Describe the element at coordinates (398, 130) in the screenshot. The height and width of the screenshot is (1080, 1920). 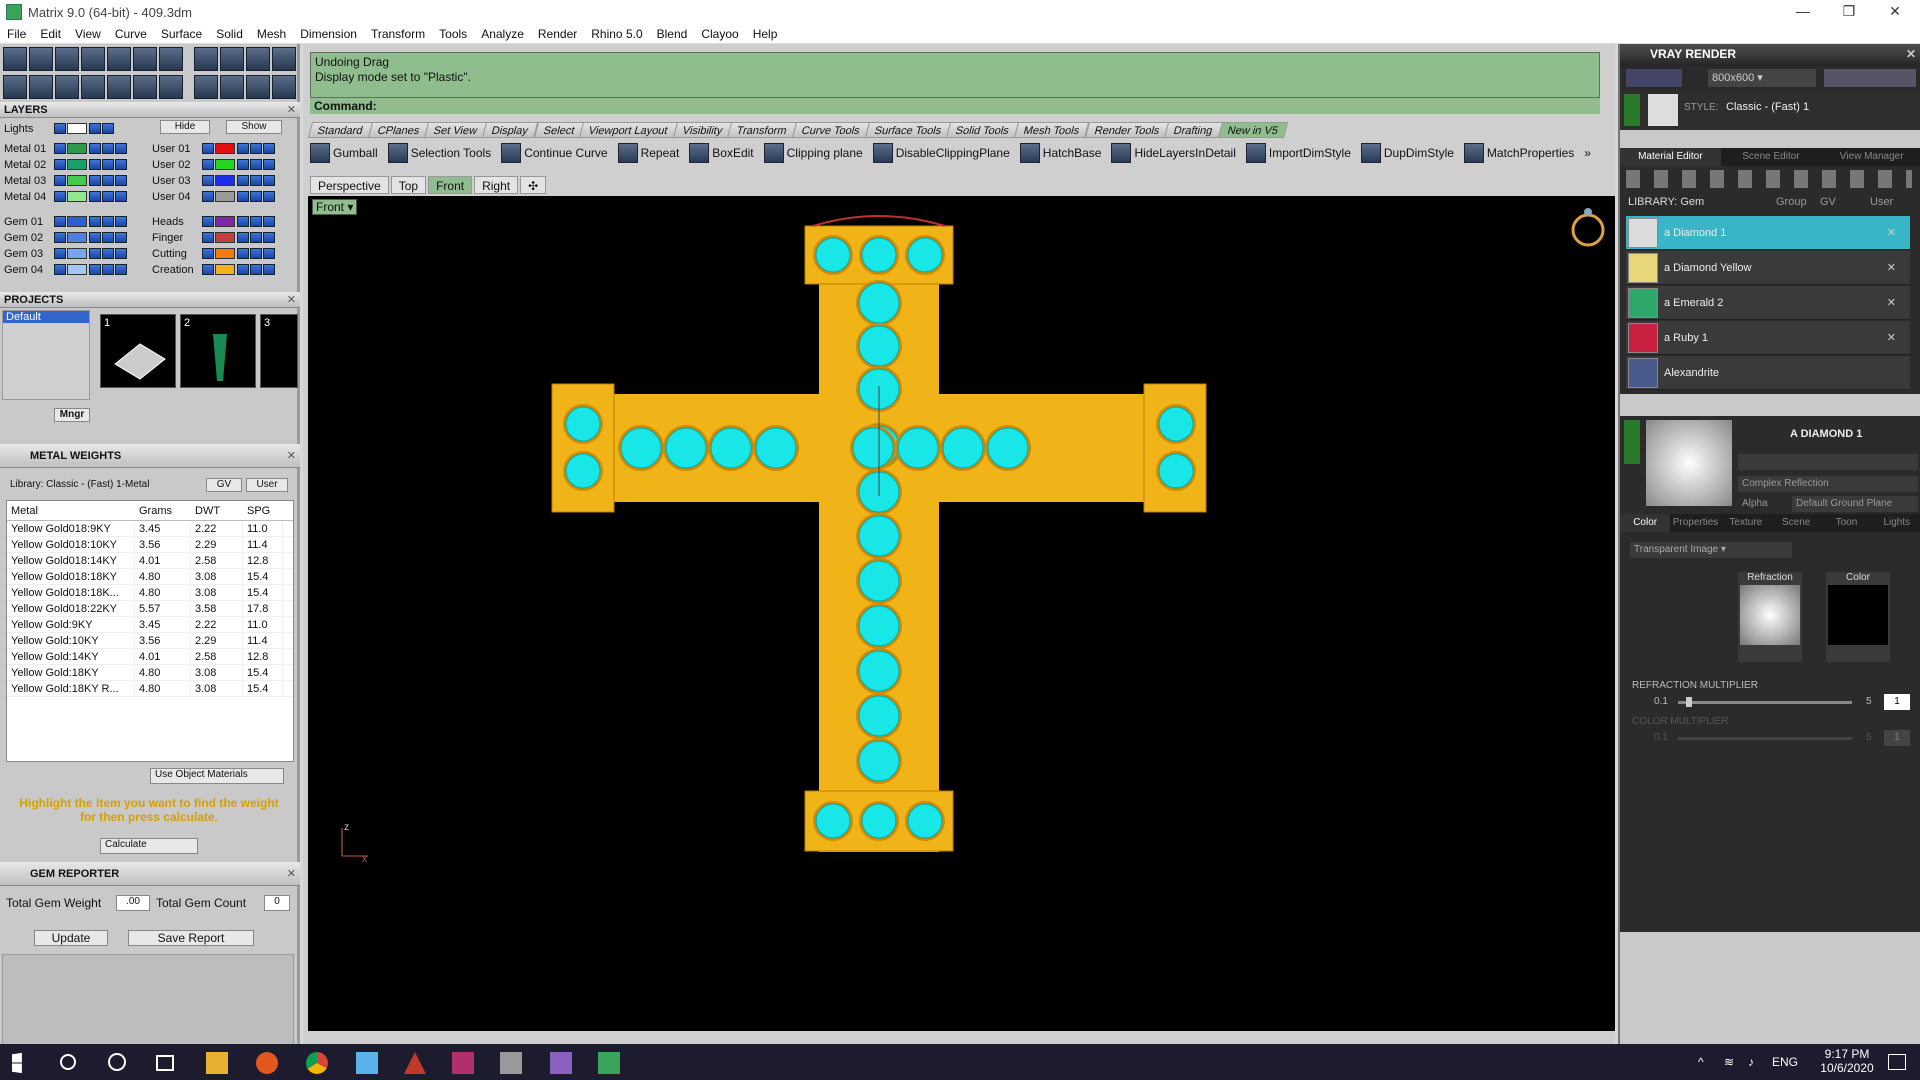
I see `toolbar-tab: CPlanes` at that location.